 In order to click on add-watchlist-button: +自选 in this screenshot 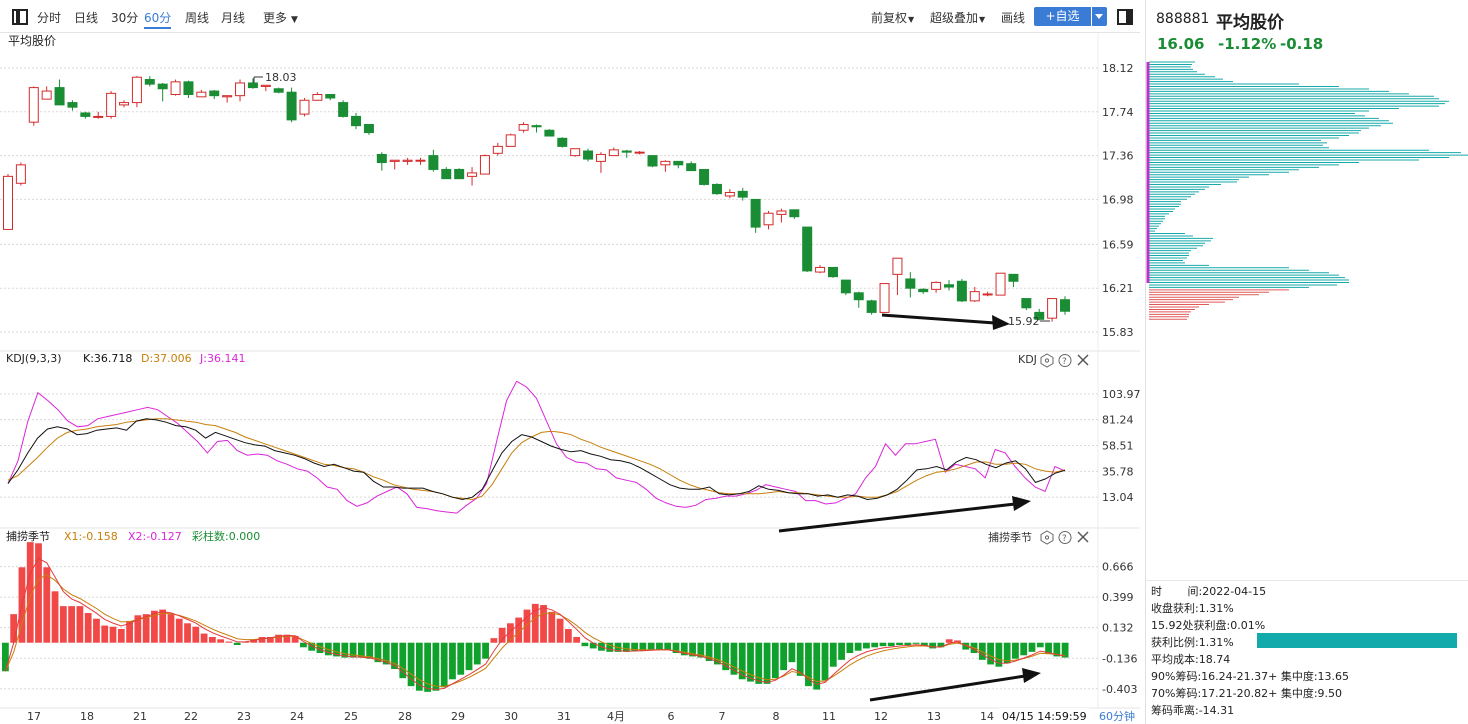, I will do `click(1062, 16)`.